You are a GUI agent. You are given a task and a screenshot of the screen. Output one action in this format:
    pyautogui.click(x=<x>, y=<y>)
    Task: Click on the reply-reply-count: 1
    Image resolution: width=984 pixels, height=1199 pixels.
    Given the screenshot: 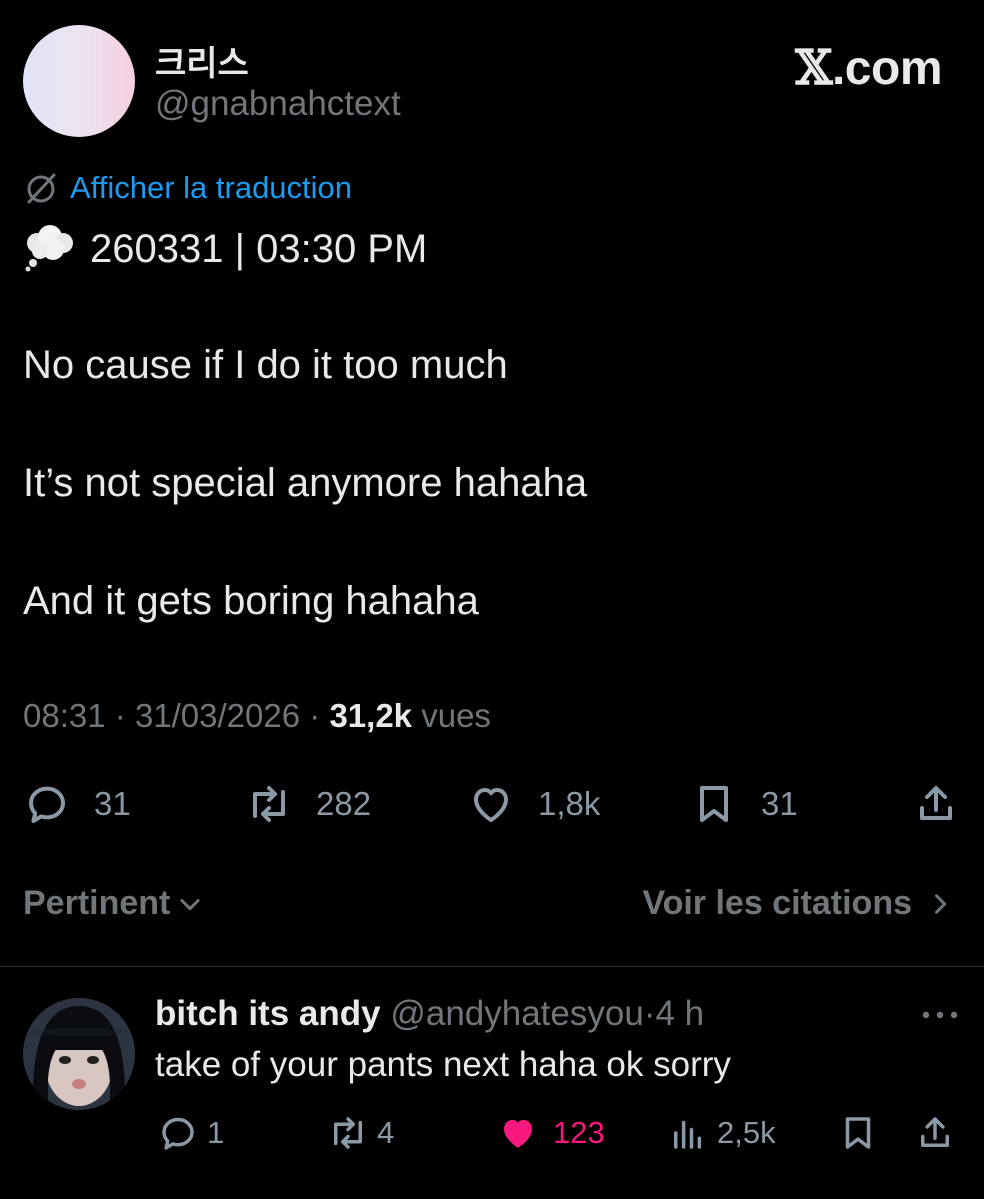 What is the action you would take?
    pyautogui.click(x=216, y=1132)
    